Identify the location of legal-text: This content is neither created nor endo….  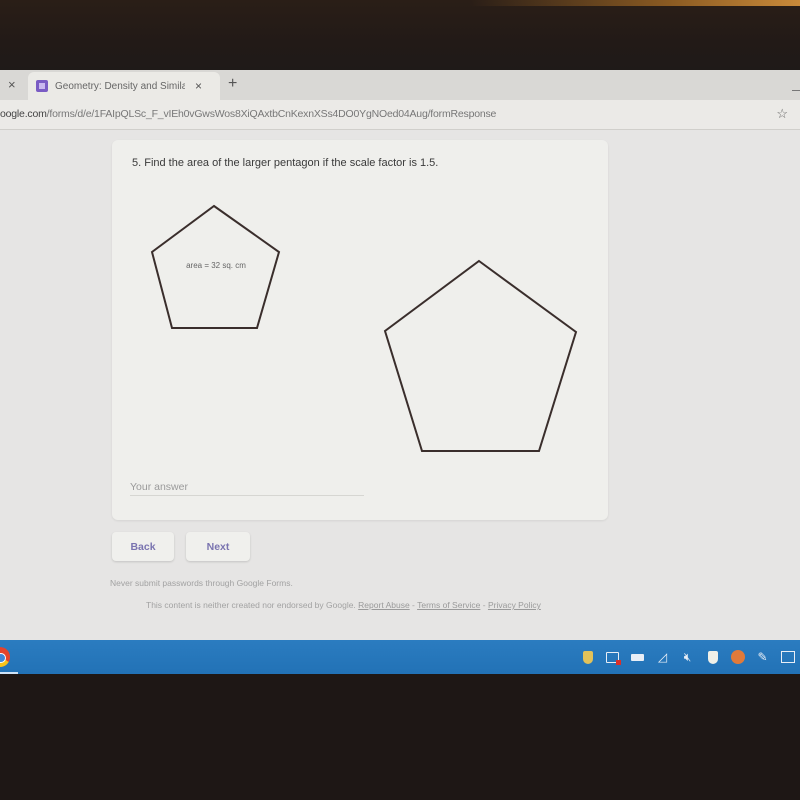
(251, 605).